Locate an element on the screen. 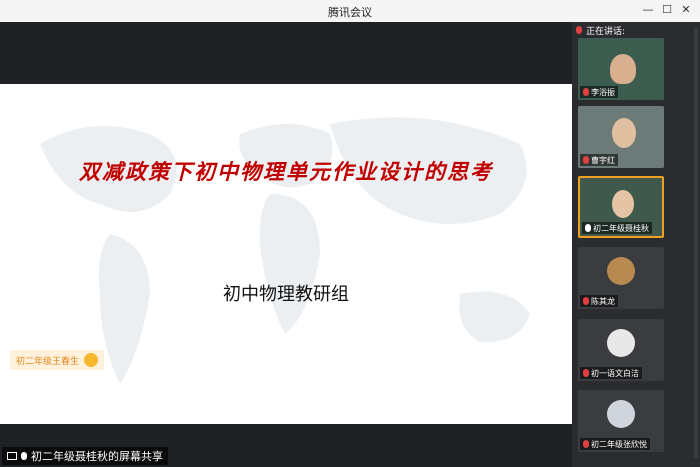 This screenshot has width=700, height=467. speaking-label: 正在讲话: is located at coordinates (606, 31).